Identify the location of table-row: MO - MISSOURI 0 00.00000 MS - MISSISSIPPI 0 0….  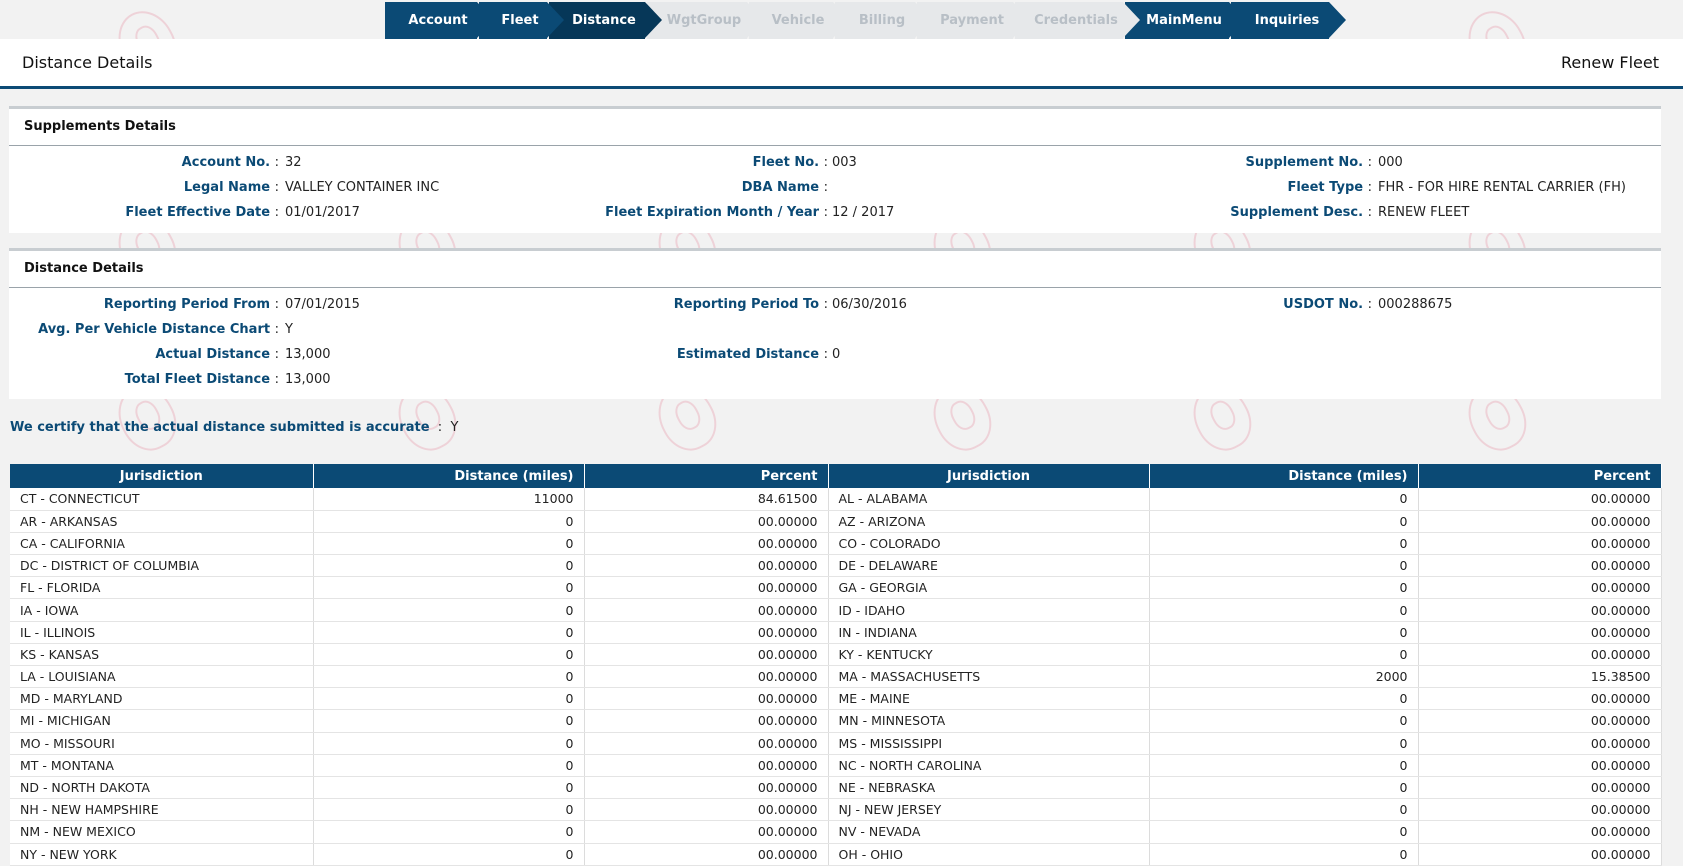
(836, 743).